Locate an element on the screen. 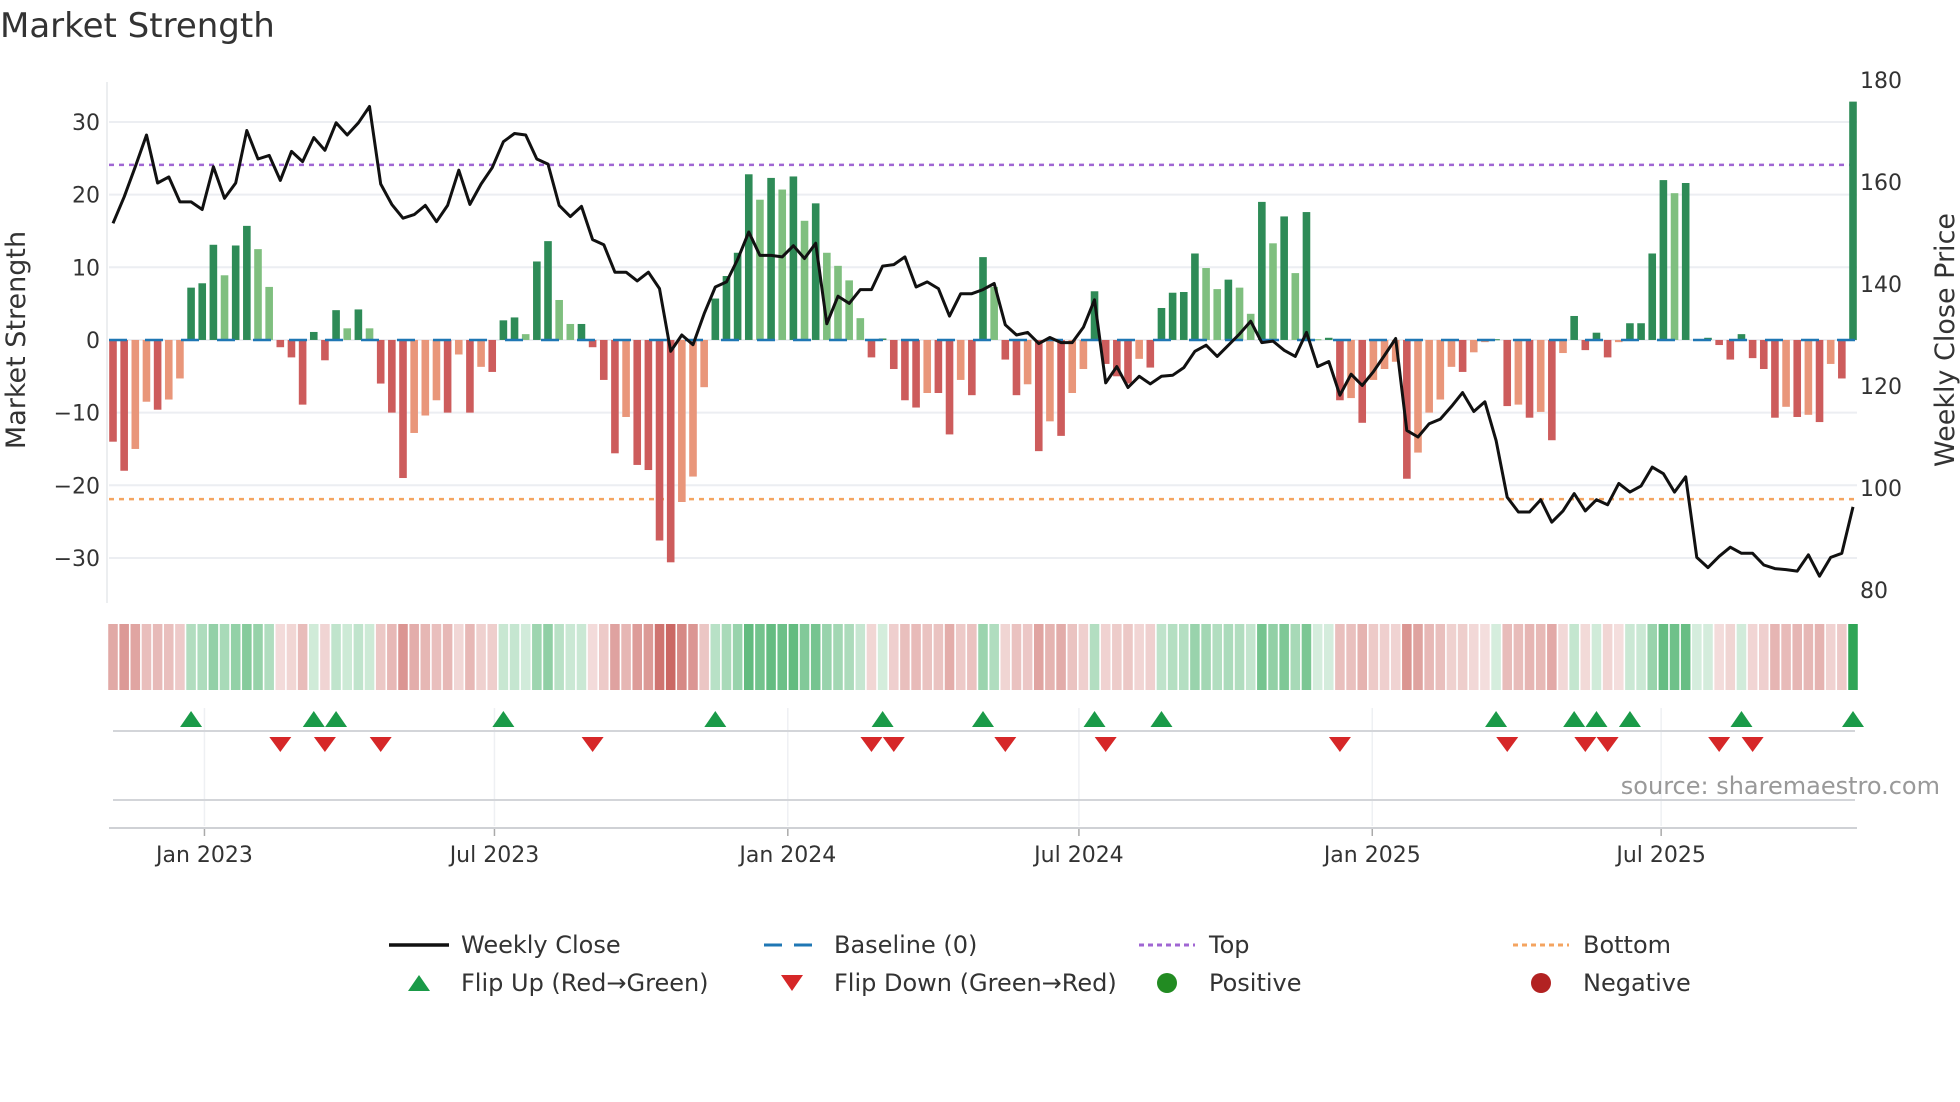 Image resolution: width=1960 pixels, height=1102 pixels. triangle-down-icon is located at coordinates (792, 983).